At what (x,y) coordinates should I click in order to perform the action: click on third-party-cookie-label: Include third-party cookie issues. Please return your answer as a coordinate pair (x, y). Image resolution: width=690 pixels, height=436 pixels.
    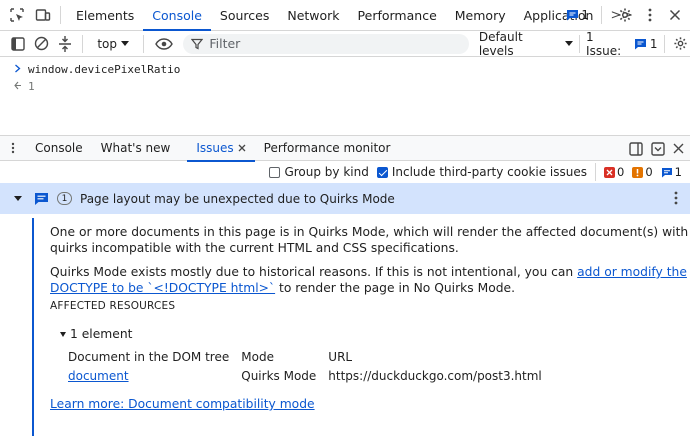
    Looking at the image, I should click on (489, 172).